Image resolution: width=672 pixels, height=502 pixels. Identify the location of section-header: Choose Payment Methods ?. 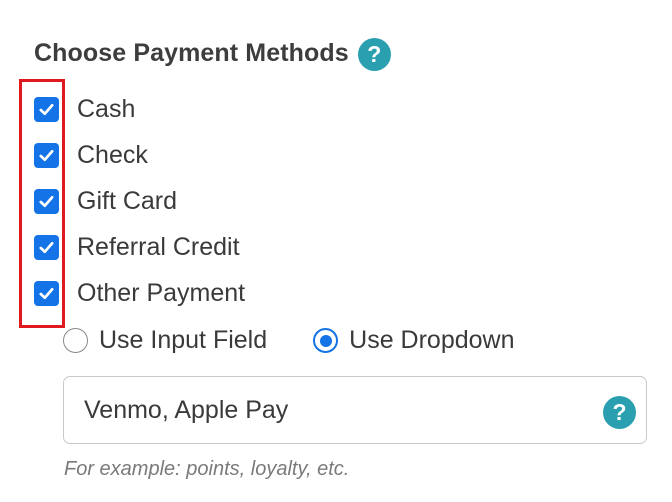
(212, 53).